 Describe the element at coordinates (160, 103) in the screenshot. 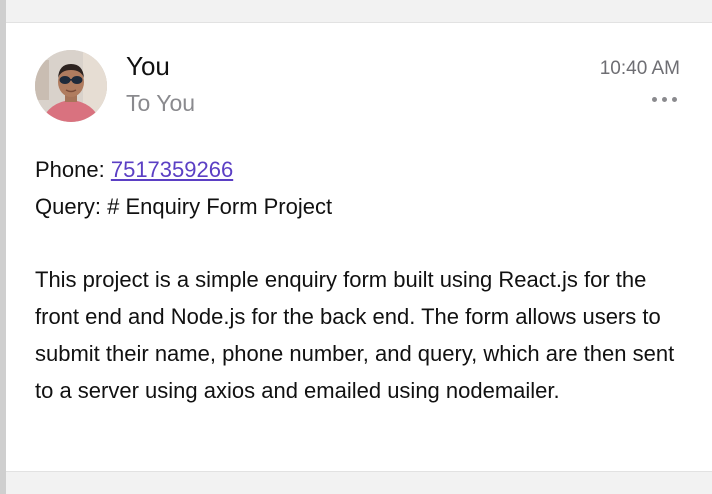

I see `recipient-line: To You` at that location.